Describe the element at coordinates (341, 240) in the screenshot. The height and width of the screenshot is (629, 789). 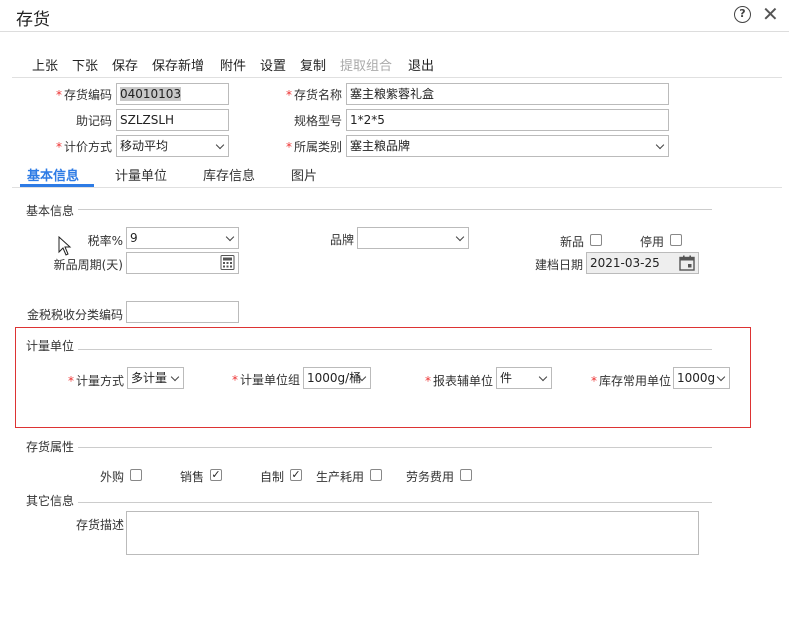
I see `brand-label: 品牌` at that location.